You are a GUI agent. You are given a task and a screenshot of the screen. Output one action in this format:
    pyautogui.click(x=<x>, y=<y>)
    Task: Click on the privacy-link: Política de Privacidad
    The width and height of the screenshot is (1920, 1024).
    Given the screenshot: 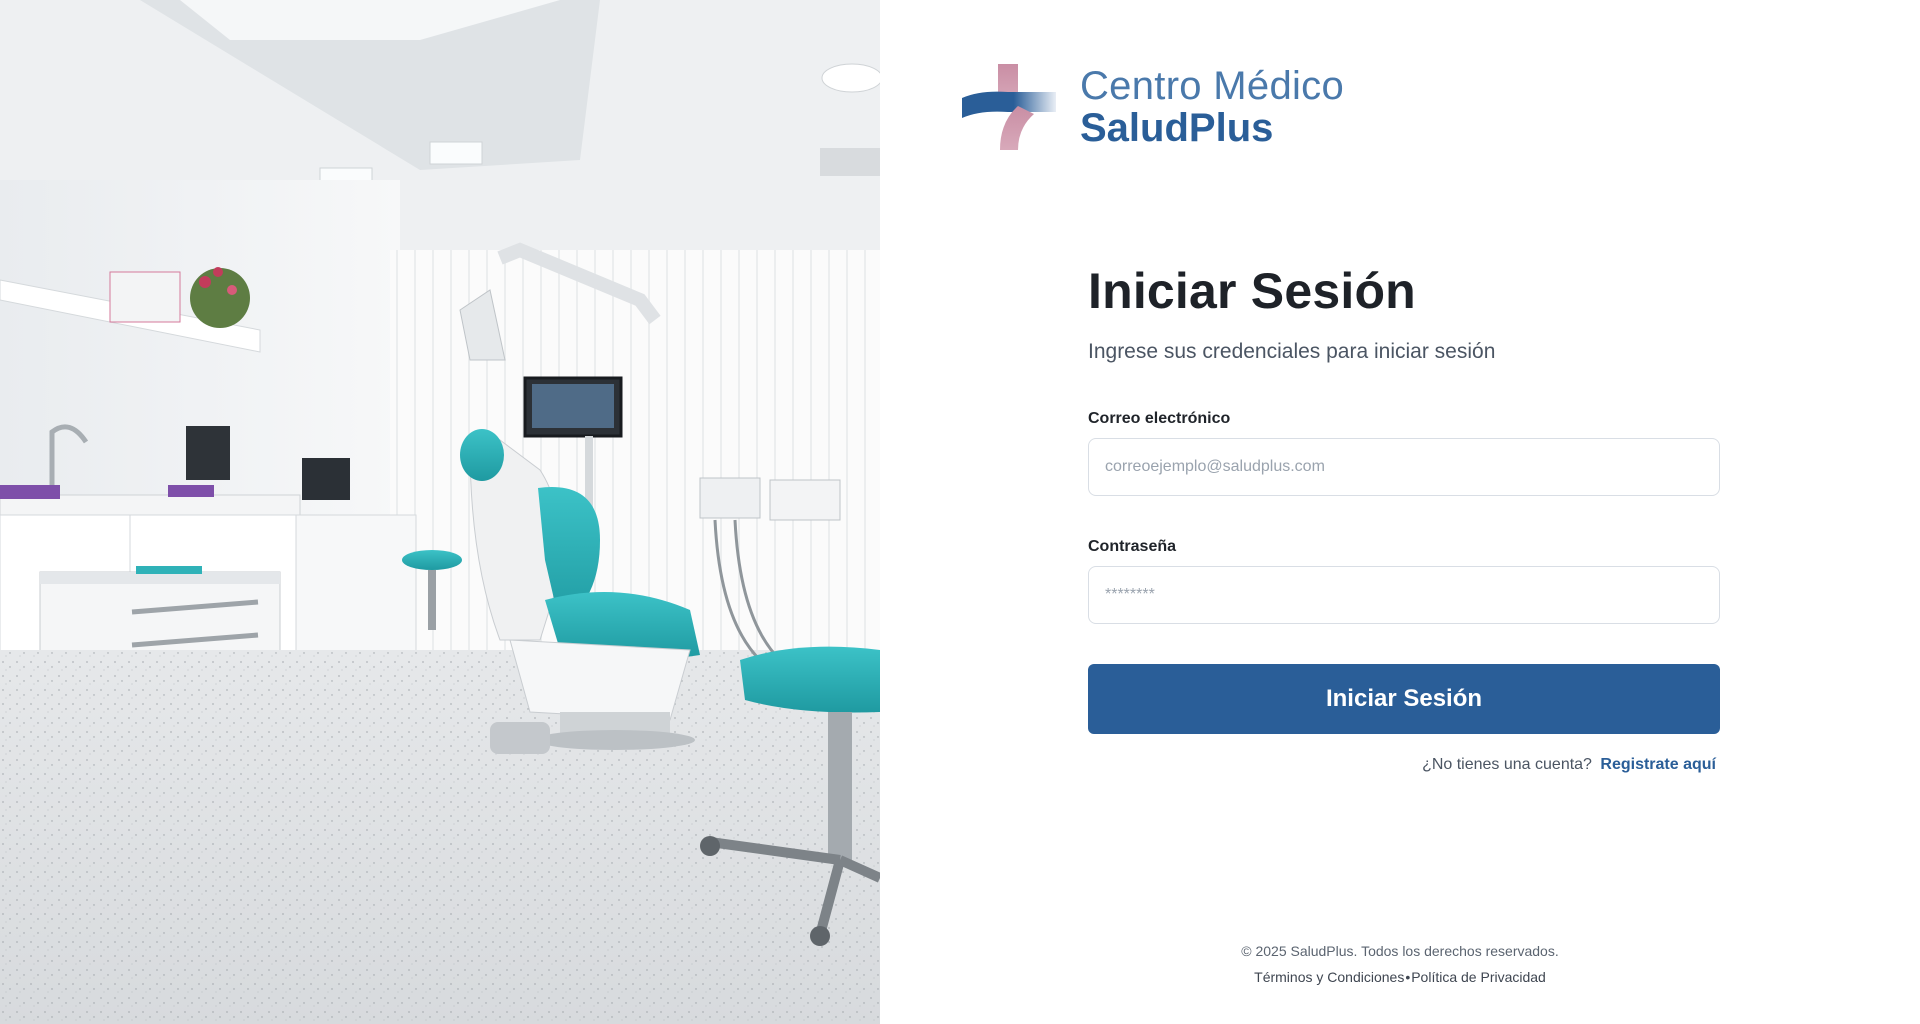 What is the action you would take?
    pyautogui.click(x=1478, y=977)
    